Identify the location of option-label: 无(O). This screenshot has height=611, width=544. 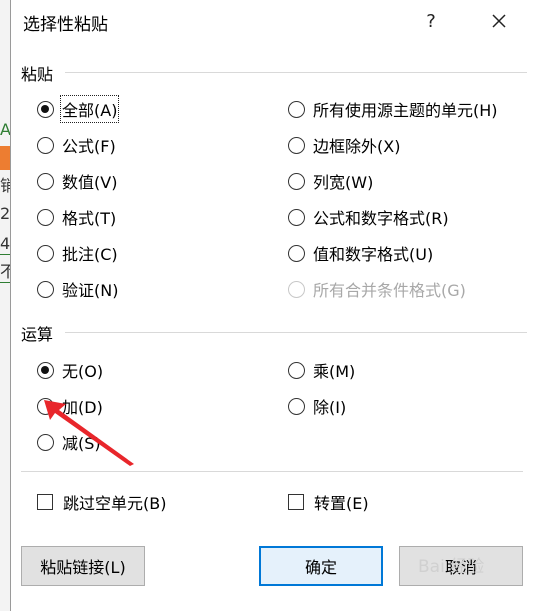
(83, 371).